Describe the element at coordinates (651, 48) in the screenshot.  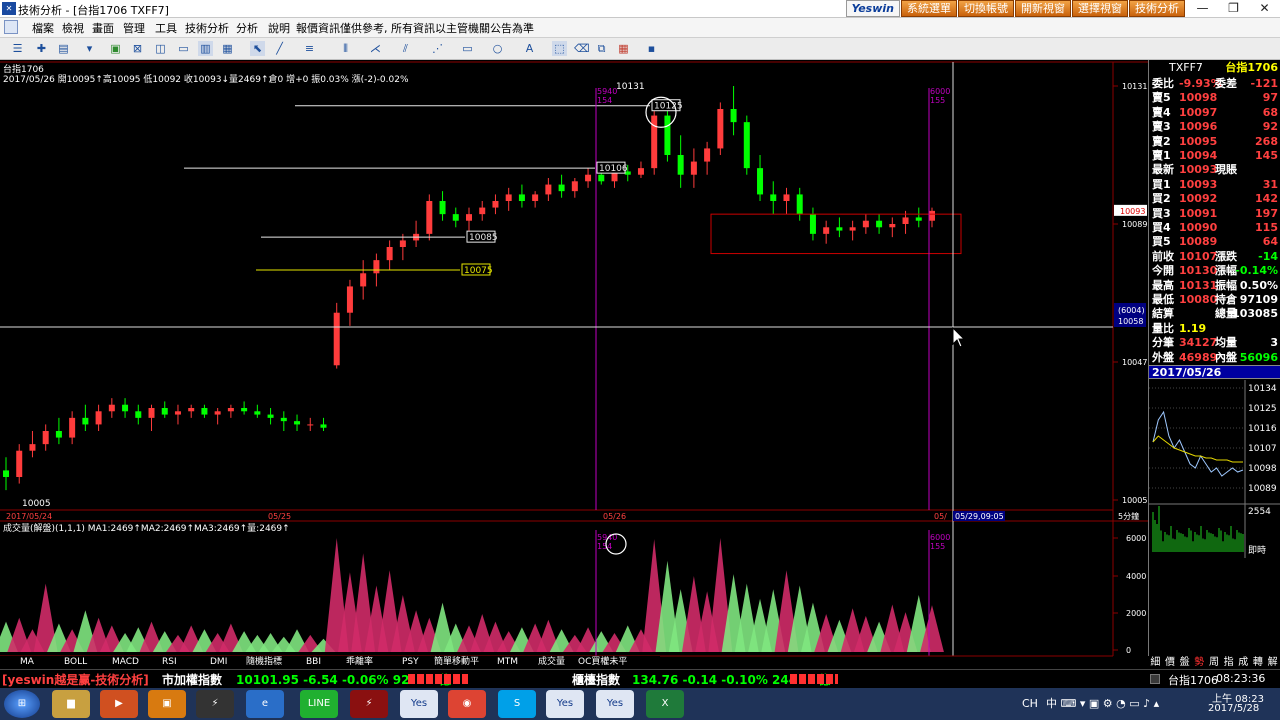
I see `save-icon: ▪` at that location.